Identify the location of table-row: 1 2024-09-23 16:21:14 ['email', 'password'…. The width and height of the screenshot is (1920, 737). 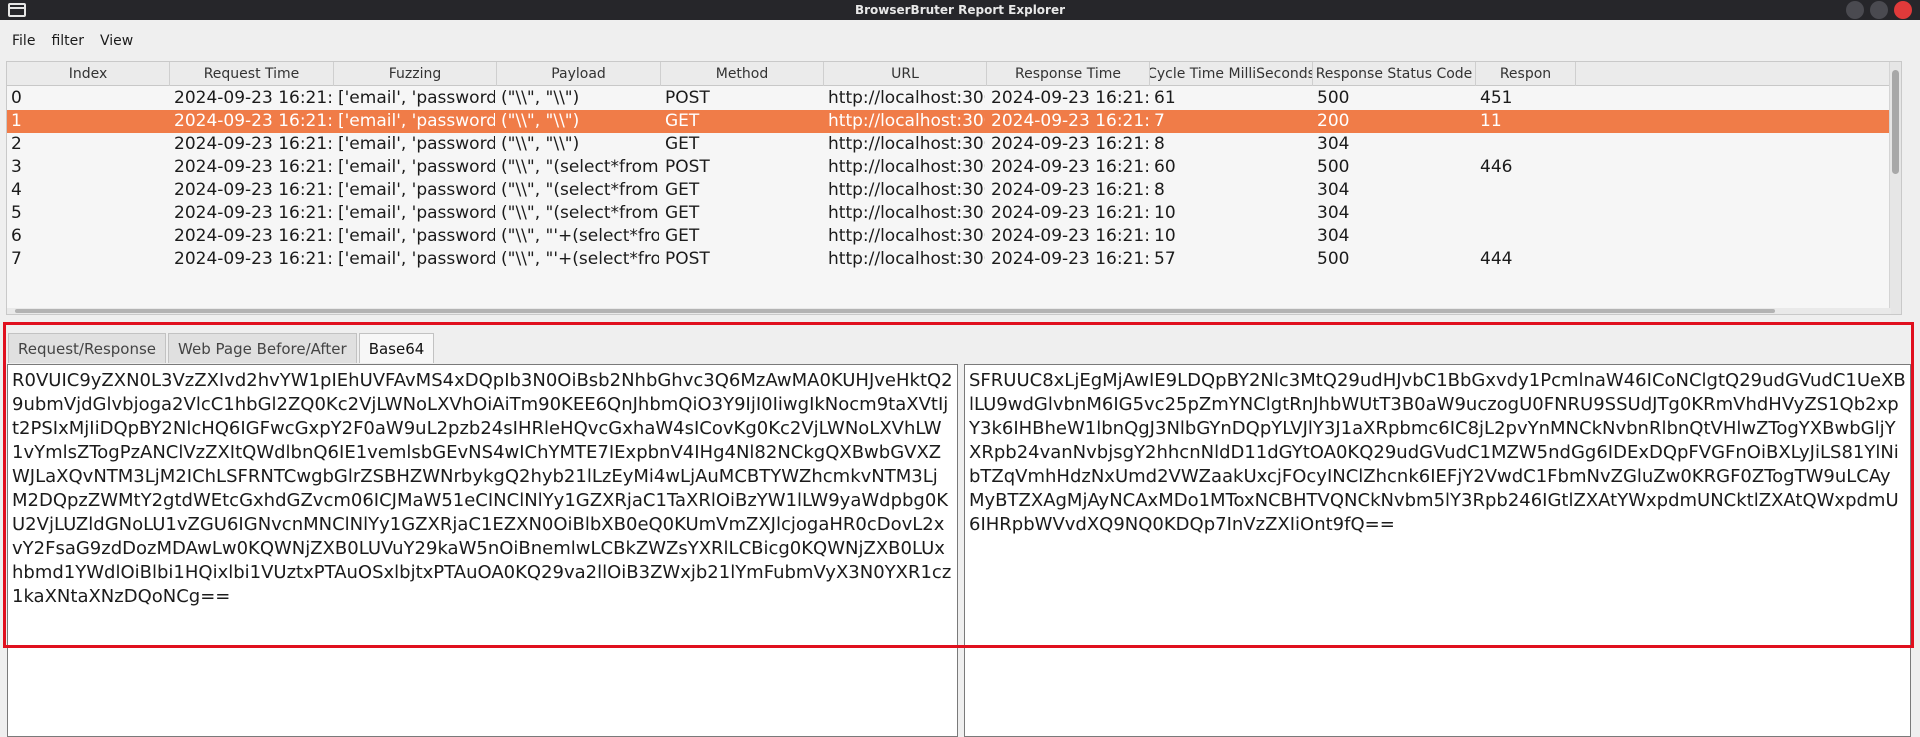
(954, 121).